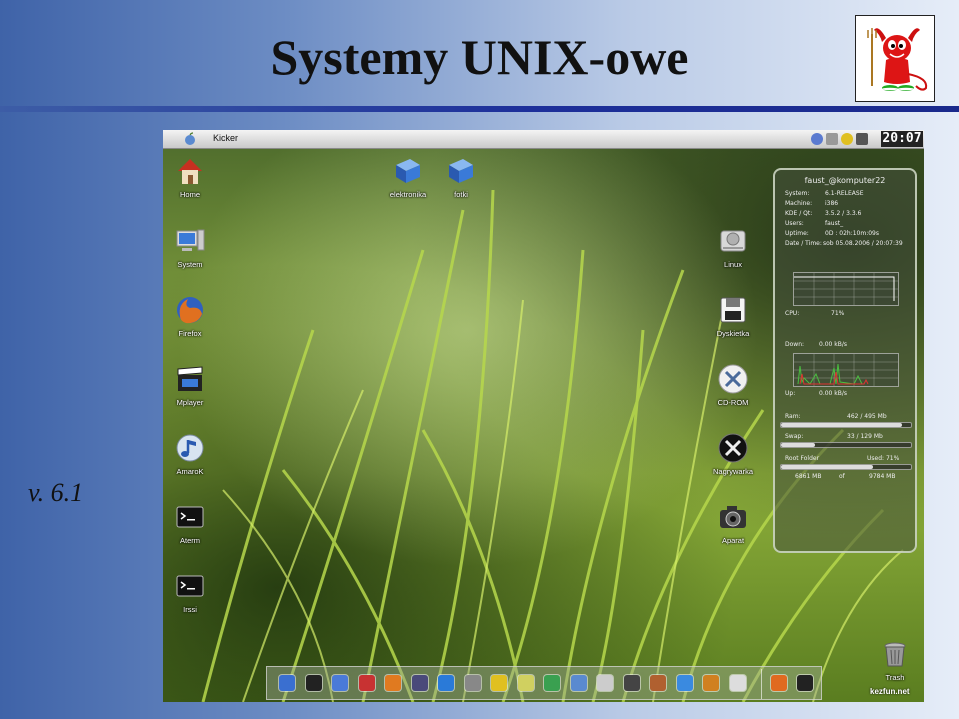 The image size is (959, 719). Describe the element at coordinates (189, 540) in the screenshot. I see `desktop-icon-label: Aterm` at that location.